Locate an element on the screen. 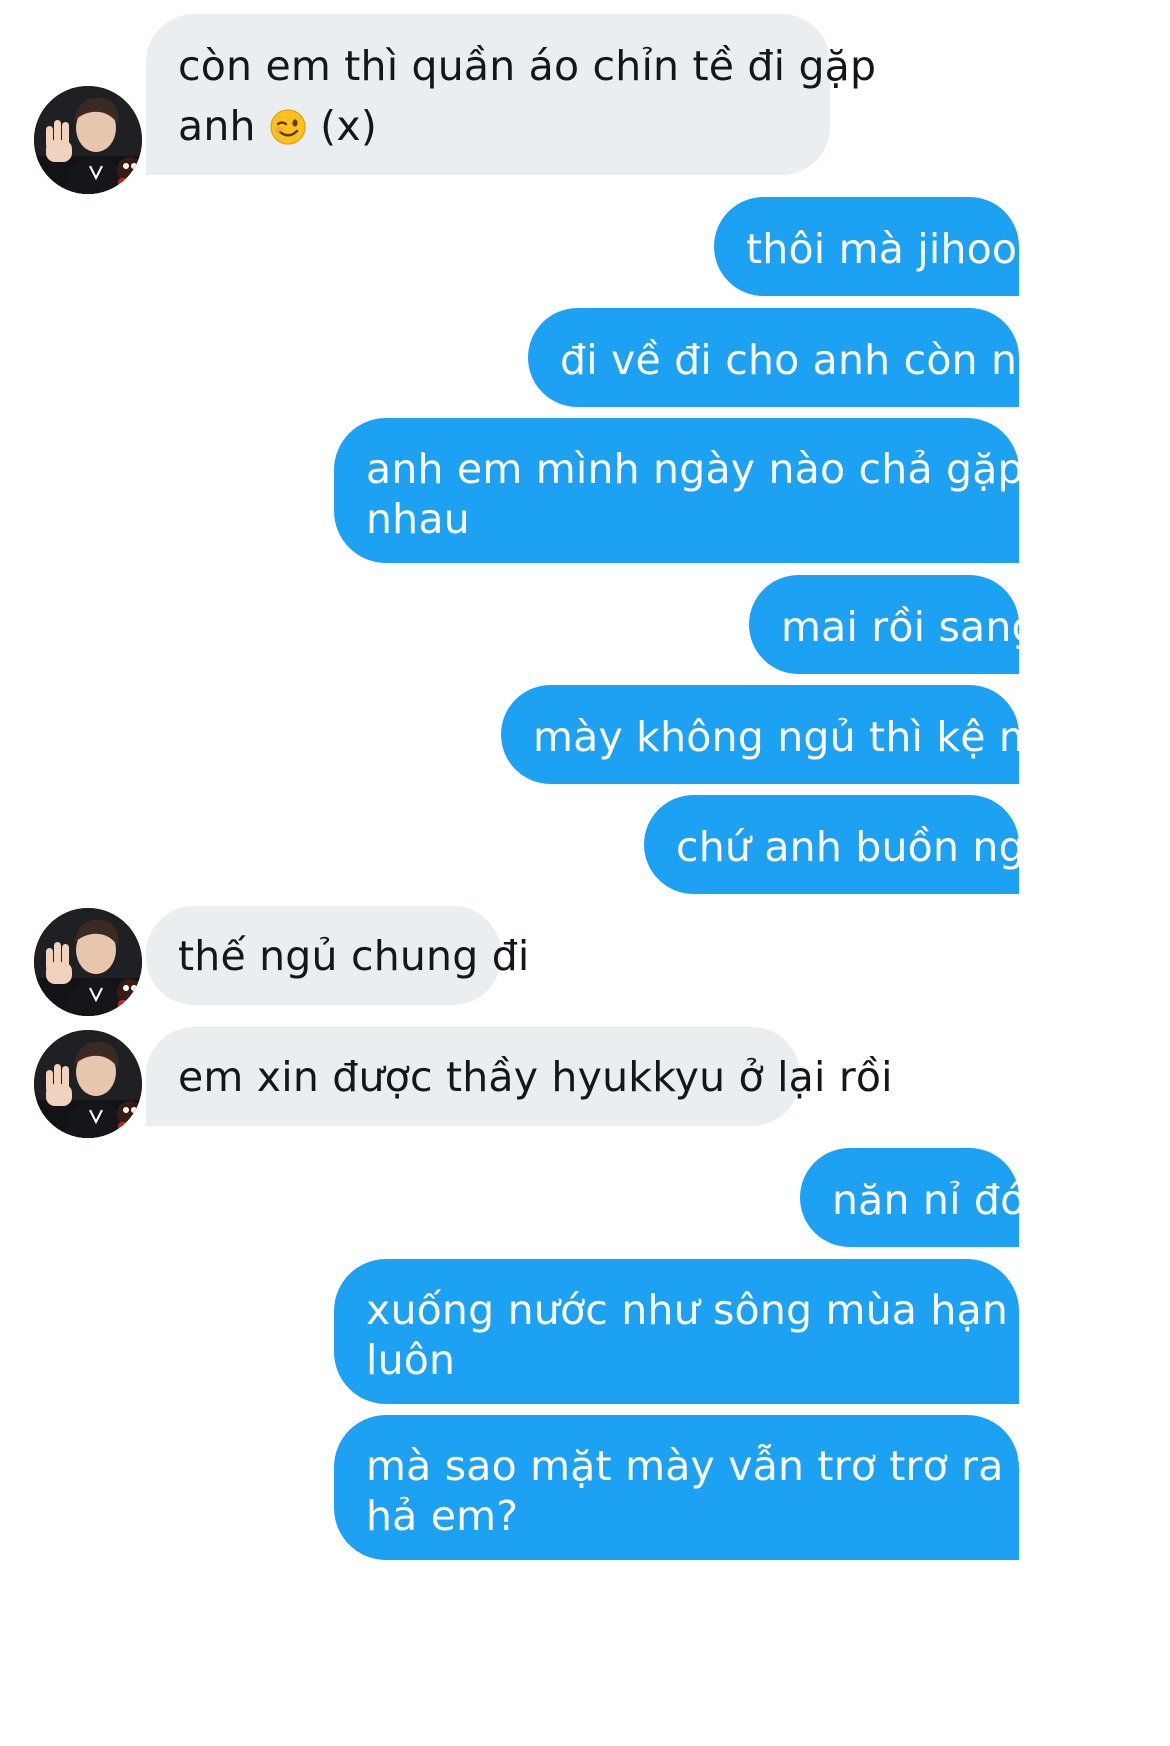 This screenshot has height=1746, width=1170. incoming-message-bubble: thế ngủ chung đi is located at coordinates (337, 955).